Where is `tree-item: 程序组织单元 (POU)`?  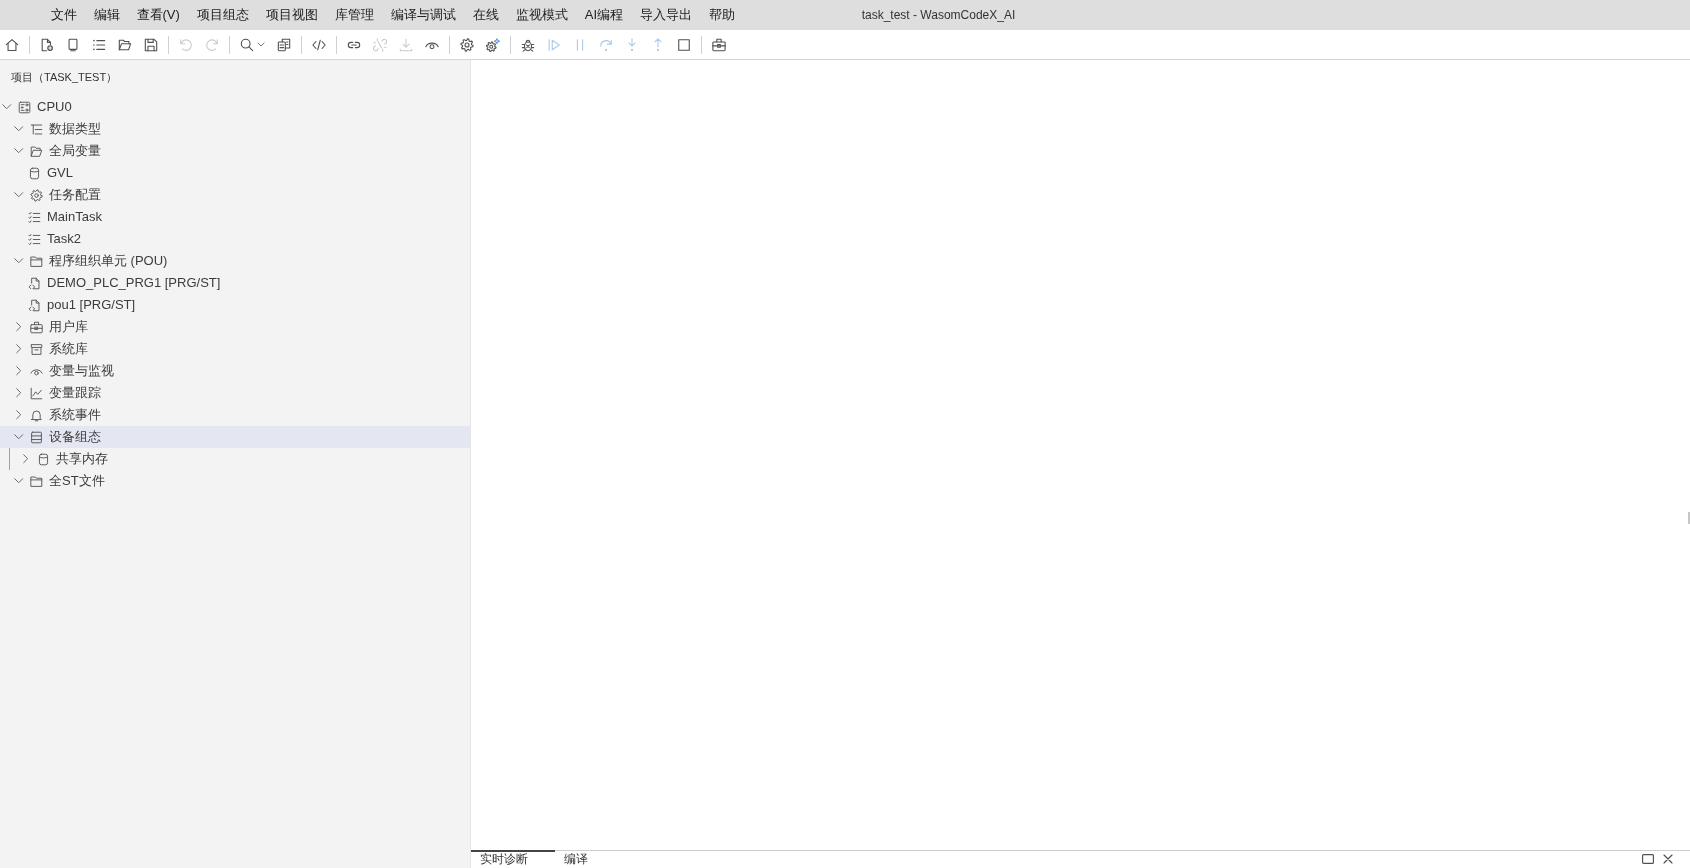
tree-item: 程序组织单元 (POU) is located at coordinates (235, 261).